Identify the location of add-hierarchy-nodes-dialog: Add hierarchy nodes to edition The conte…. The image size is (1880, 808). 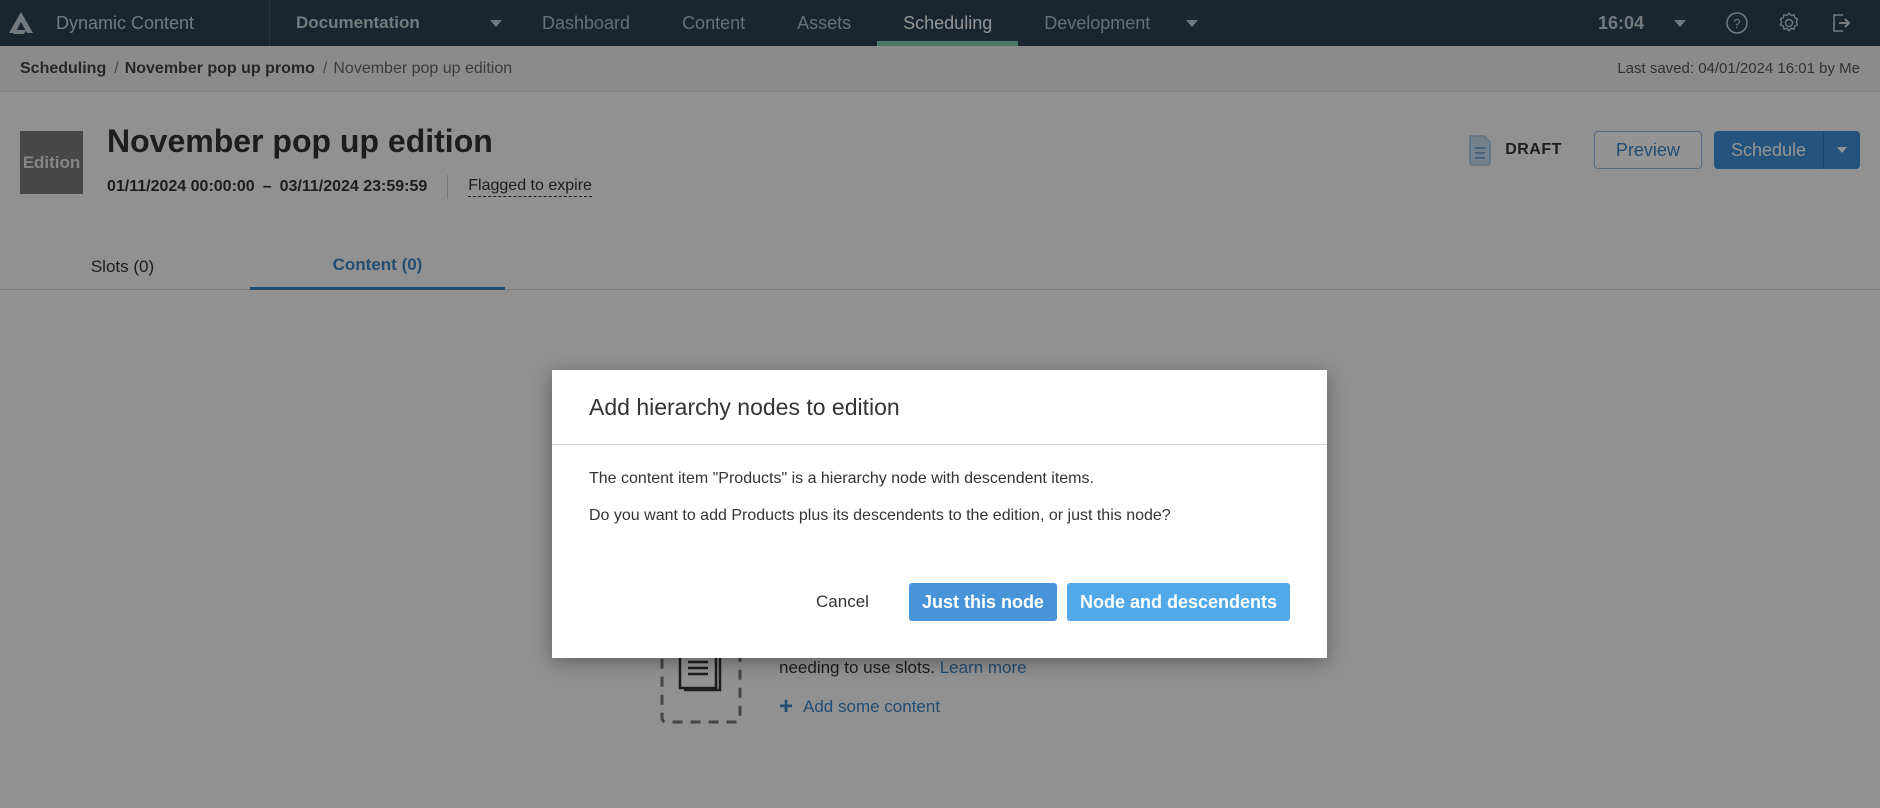
(939, 514).